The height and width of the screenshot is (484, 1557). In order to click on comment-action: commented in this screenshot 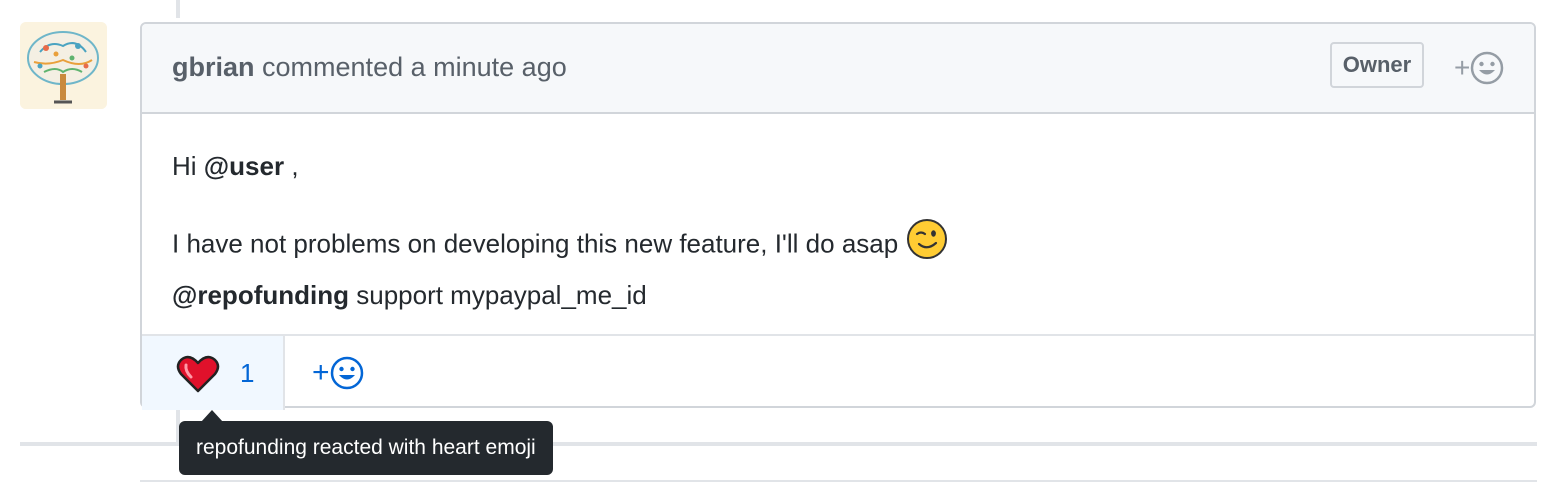, I will do `click(333, 67)`.